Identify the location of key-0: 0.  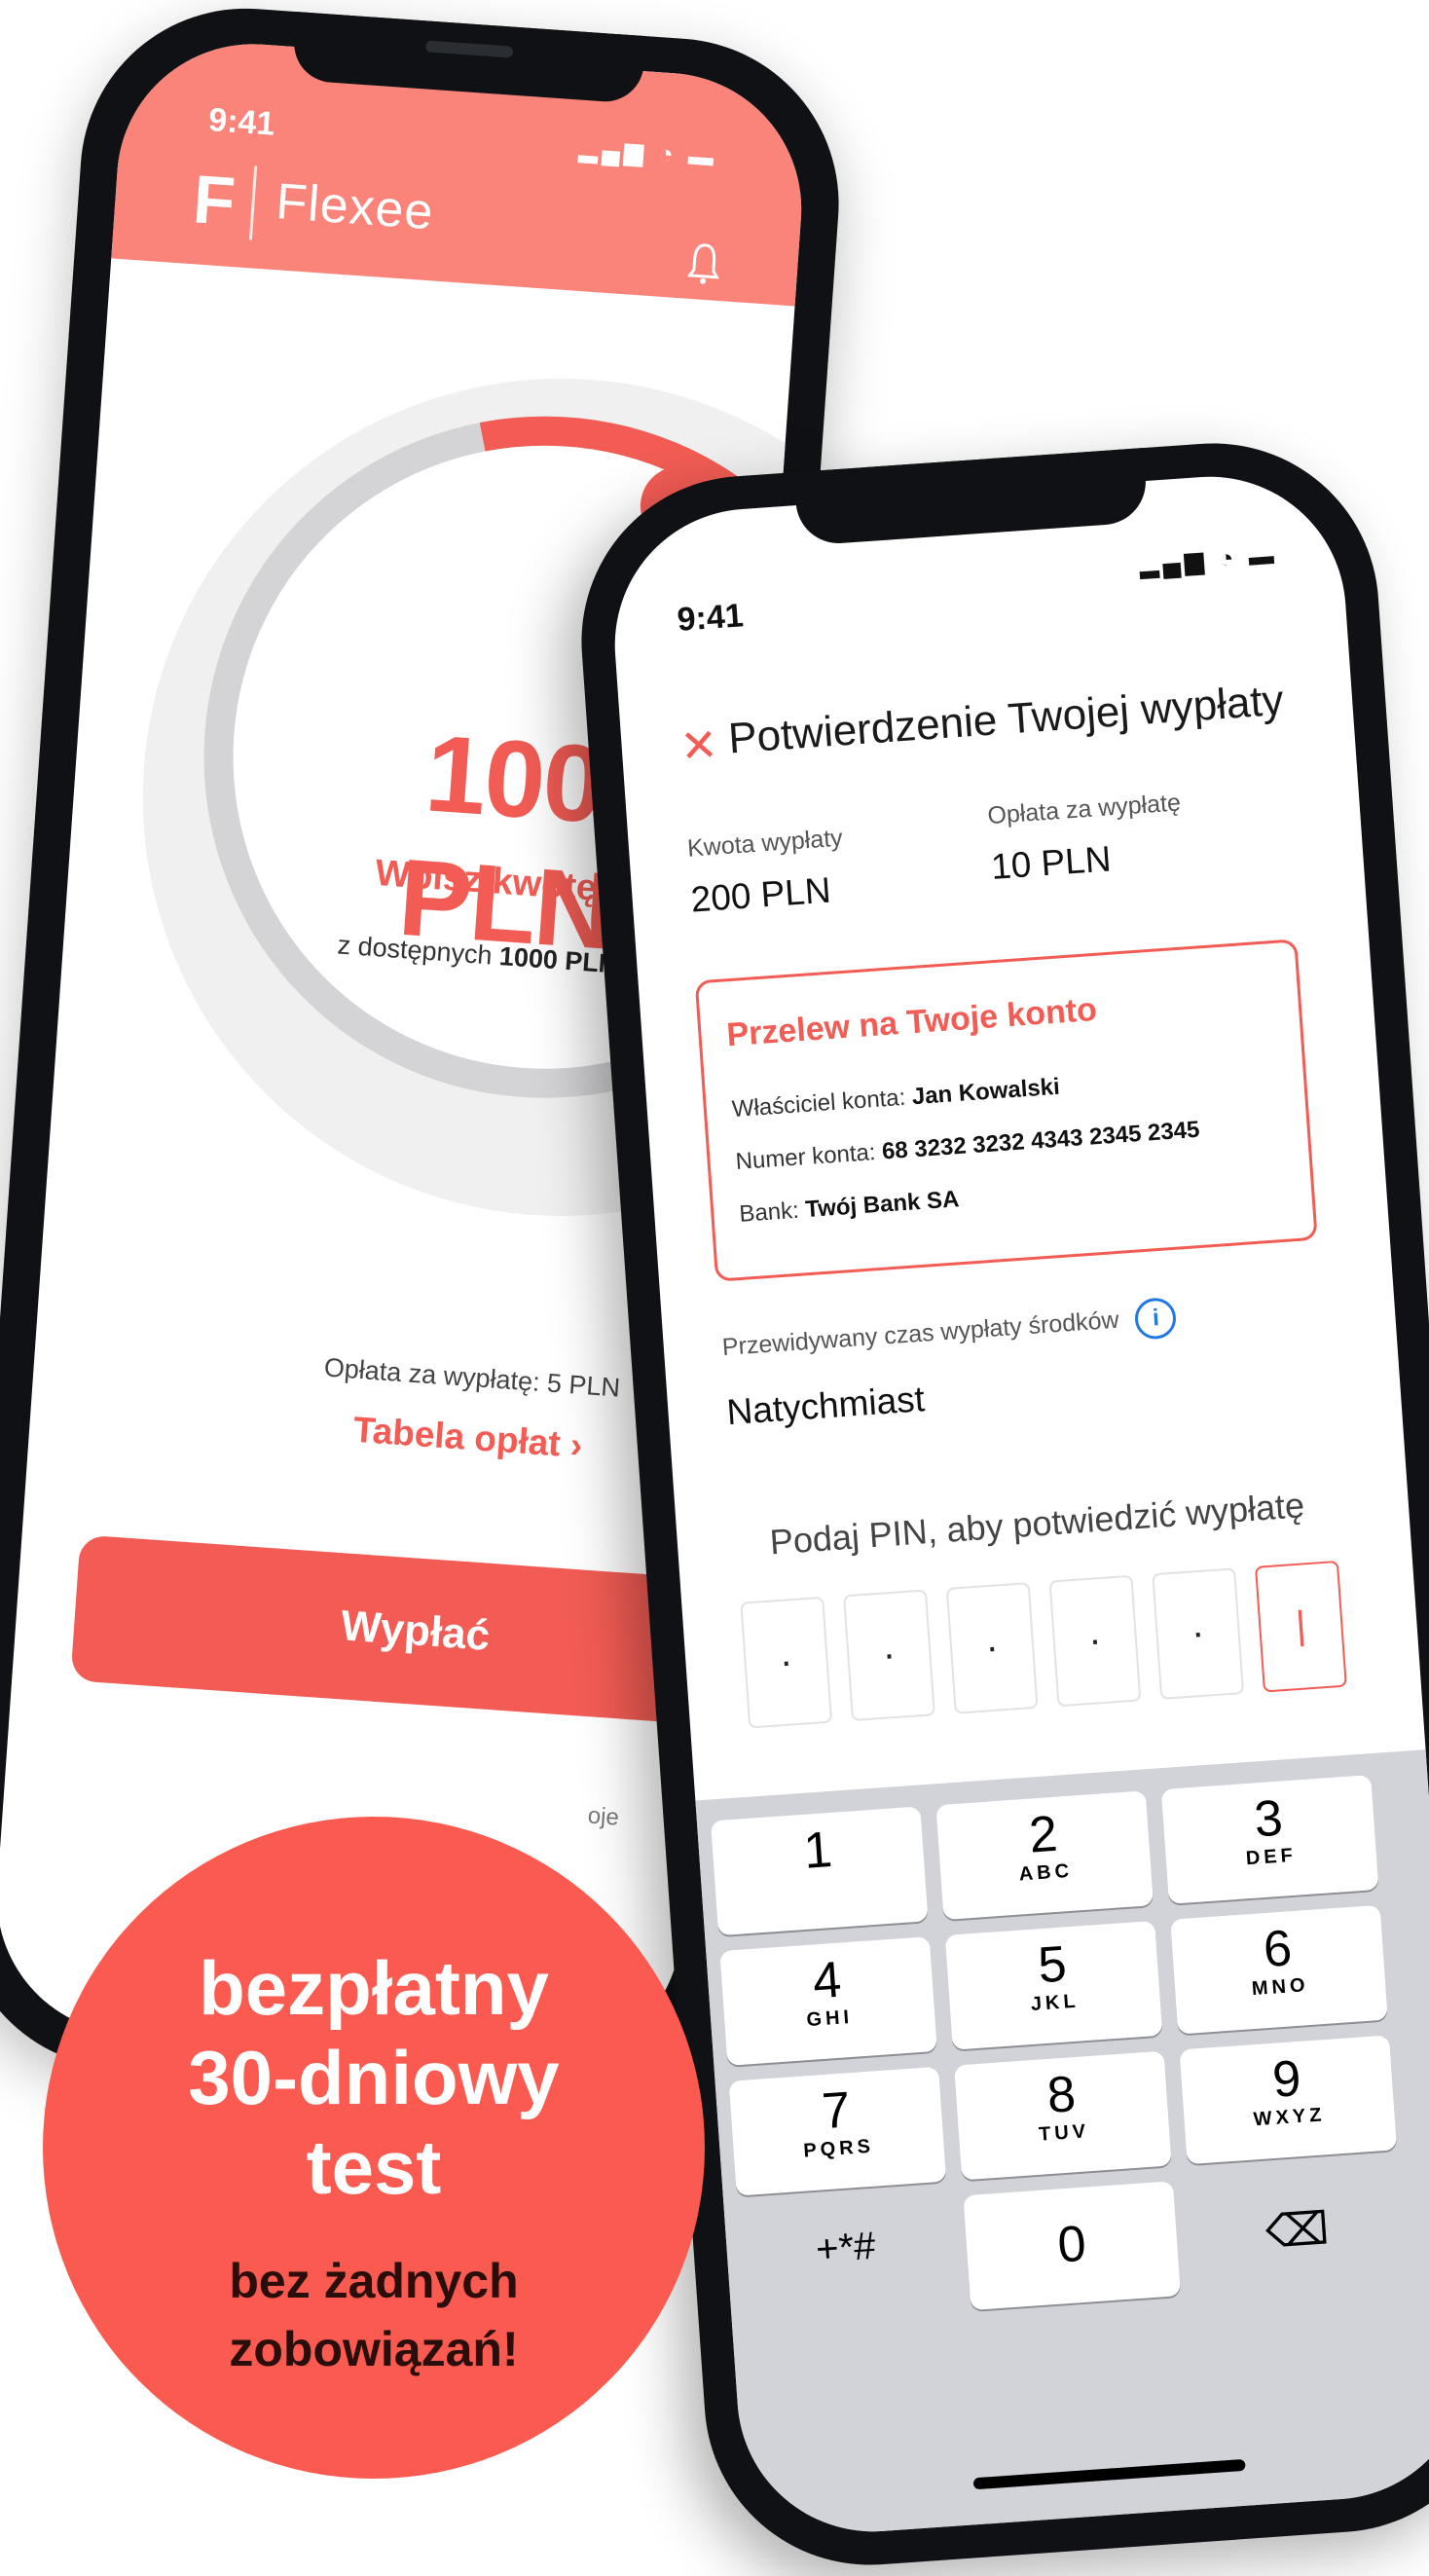
(1072, 2246).